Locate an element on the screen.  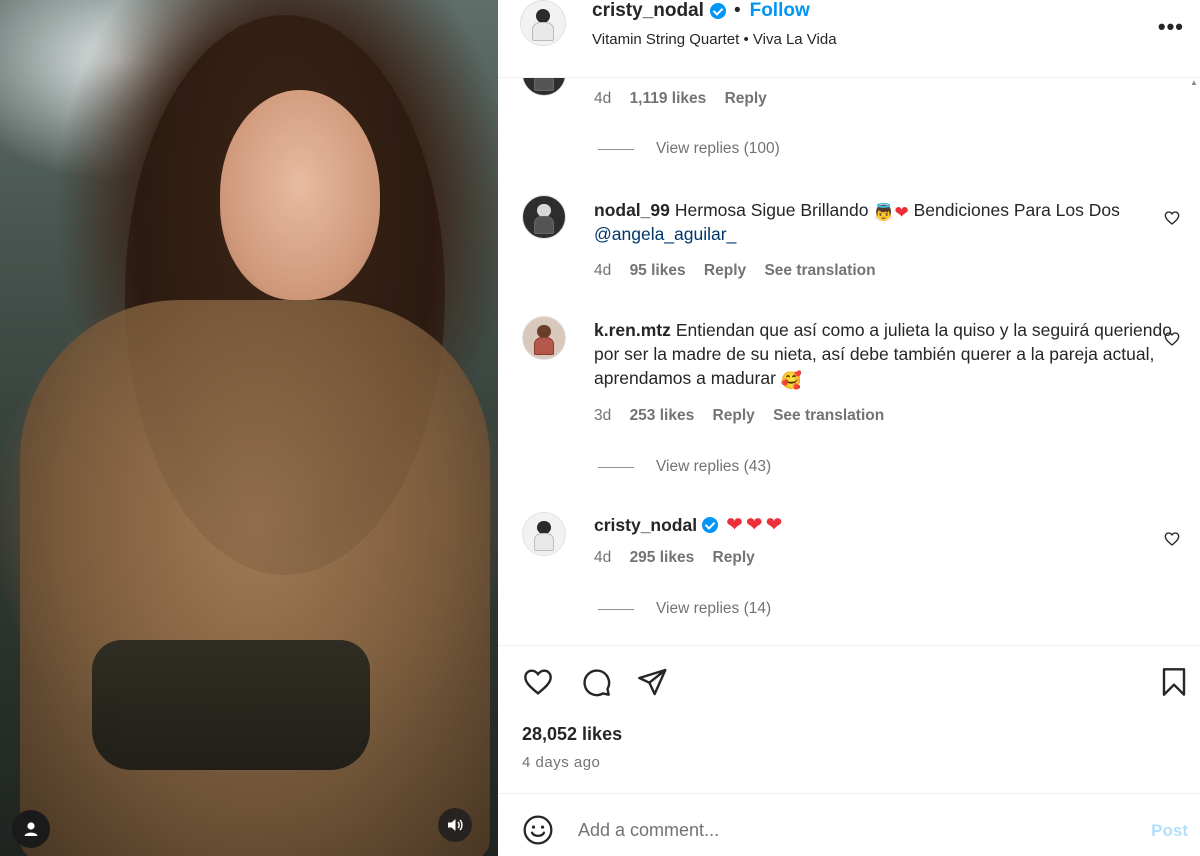
comment-meta: 4d 295 likes Reply is located at coordinates (681, 558).